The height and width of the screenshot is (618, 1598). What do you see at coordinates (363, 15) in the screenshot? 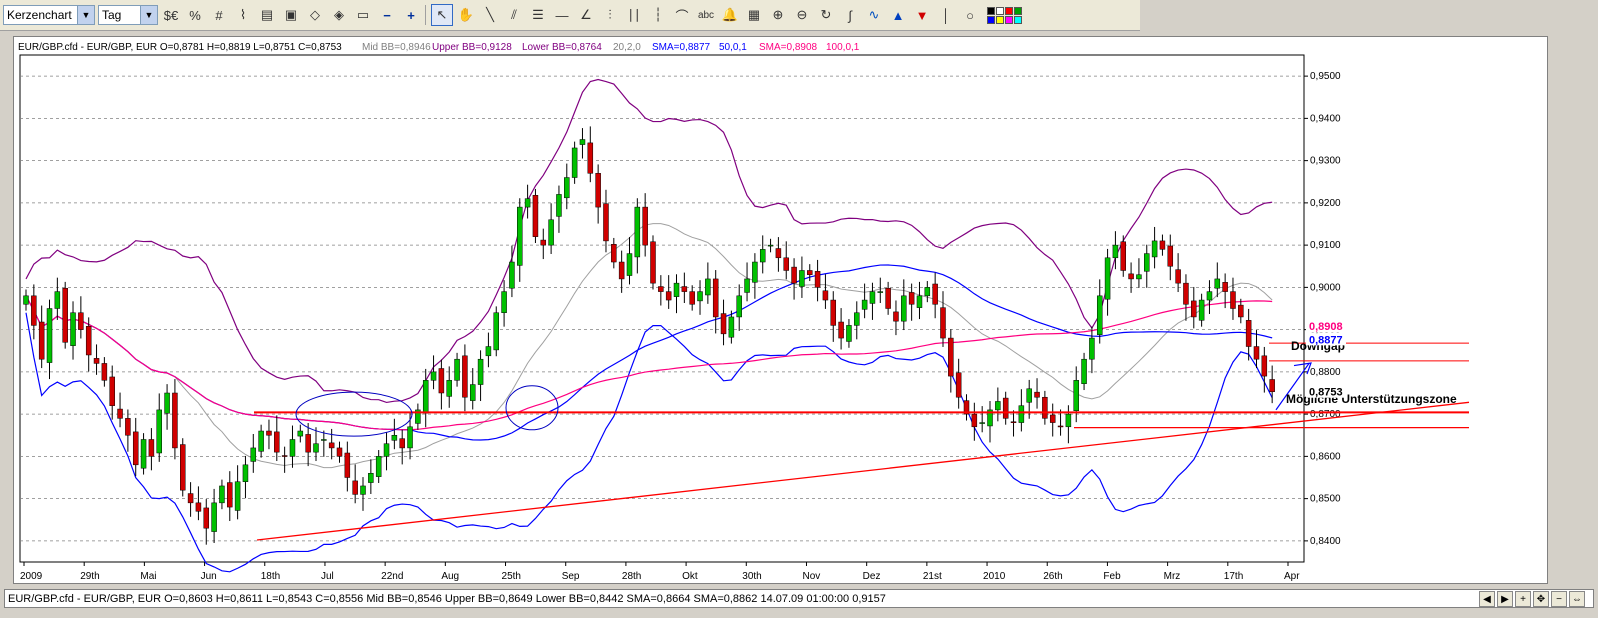
I see `window-icon: ▭` at bounding box center [363, 15].